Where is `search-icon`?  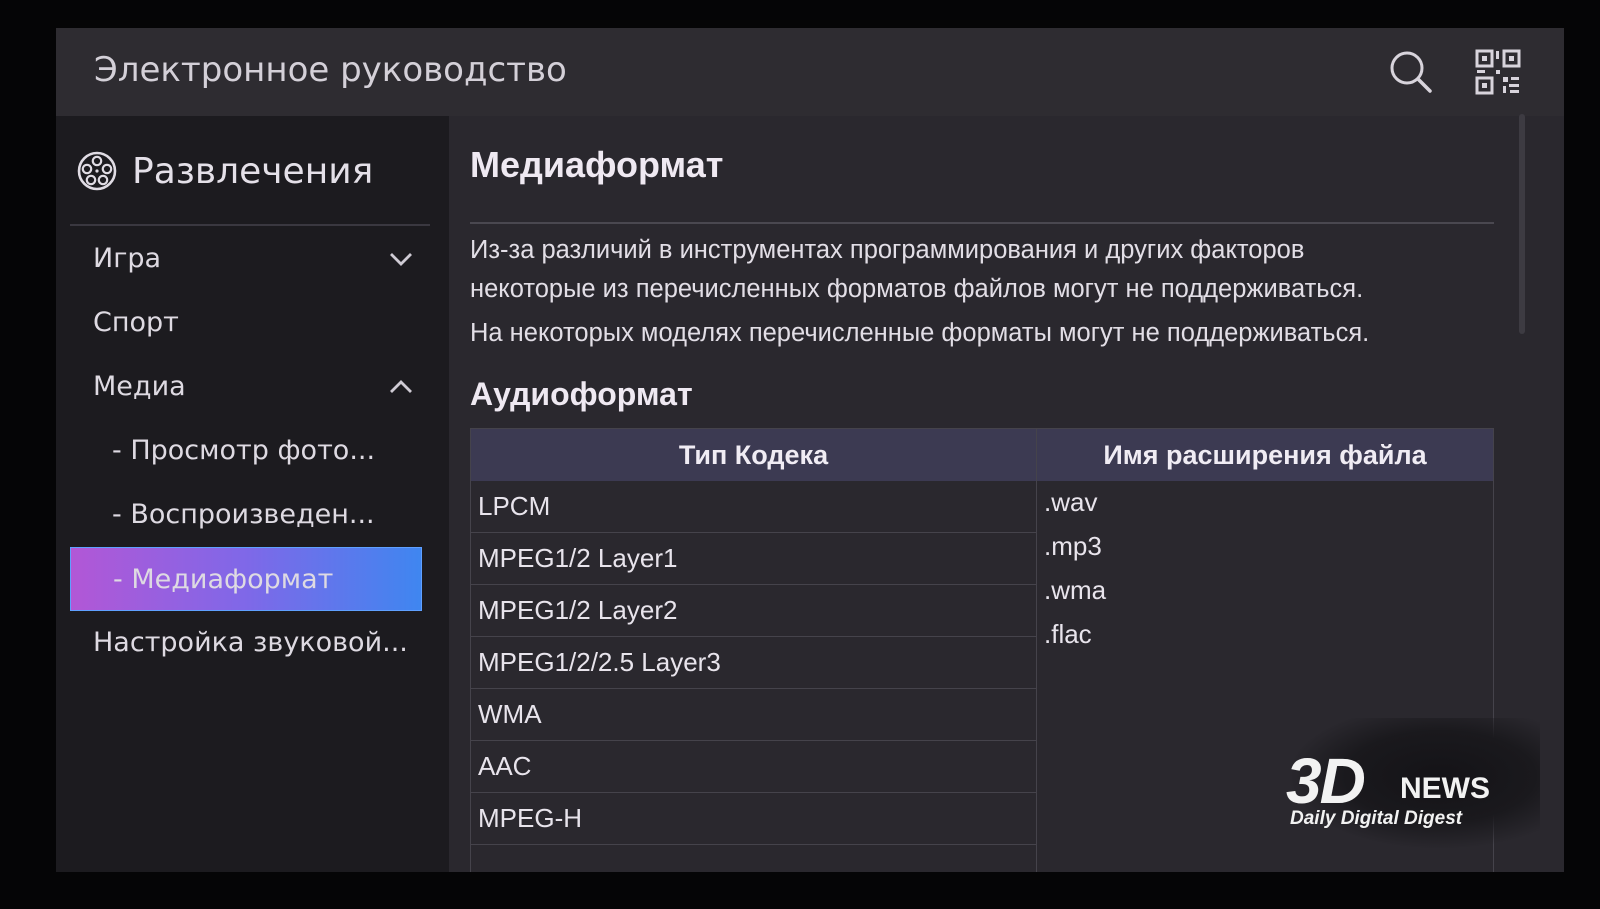 search-icon is located at coordinates (1411, 72).